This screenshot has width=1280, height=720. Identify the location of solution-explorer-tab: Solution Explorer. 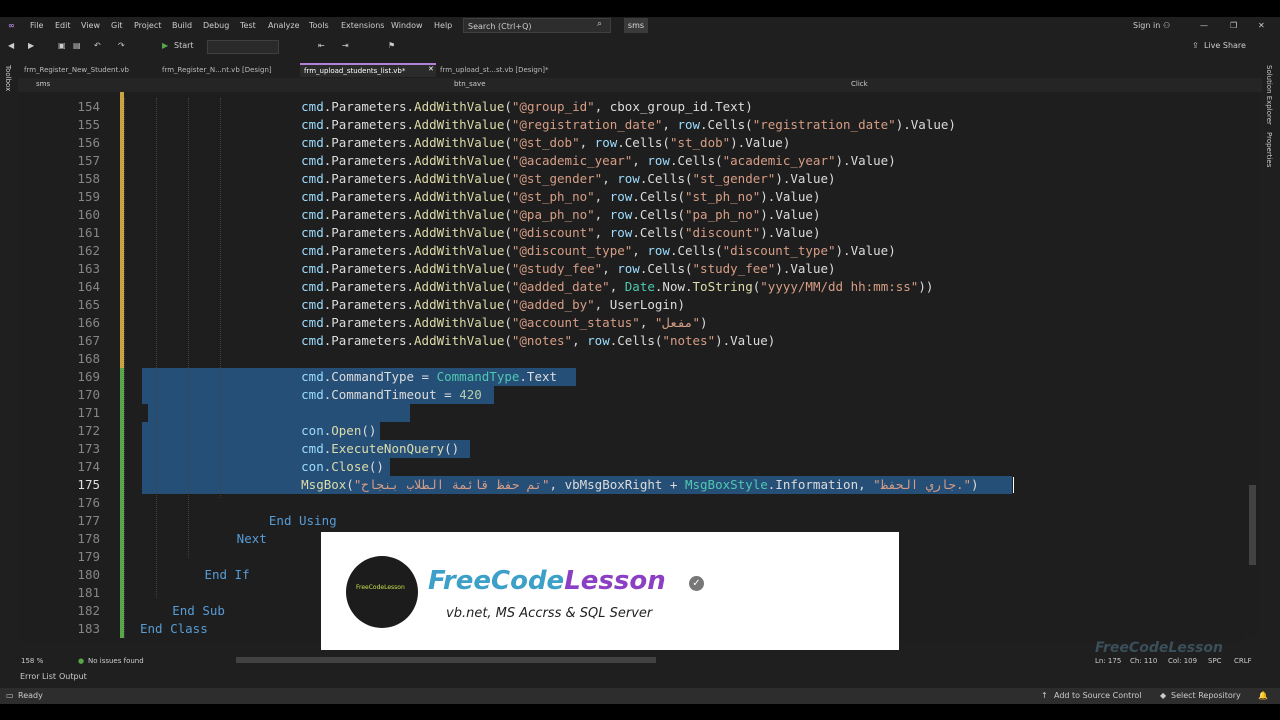
(1269, 95).